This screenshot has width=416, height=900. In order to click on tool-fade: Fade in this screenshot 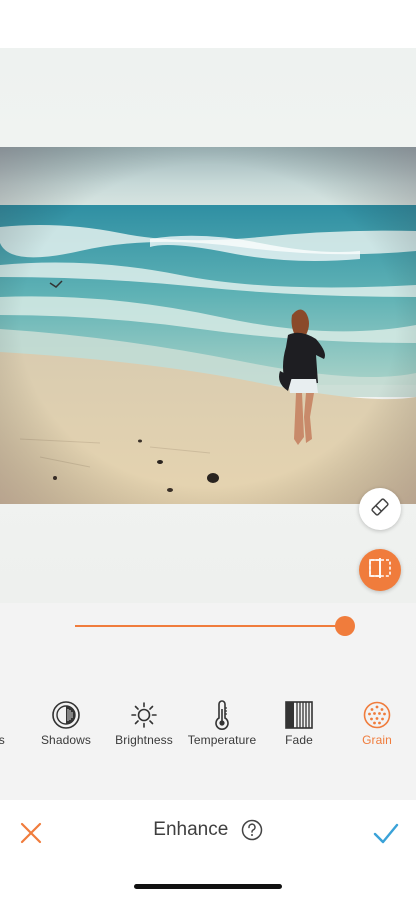, I will do `click(299, 728)`.